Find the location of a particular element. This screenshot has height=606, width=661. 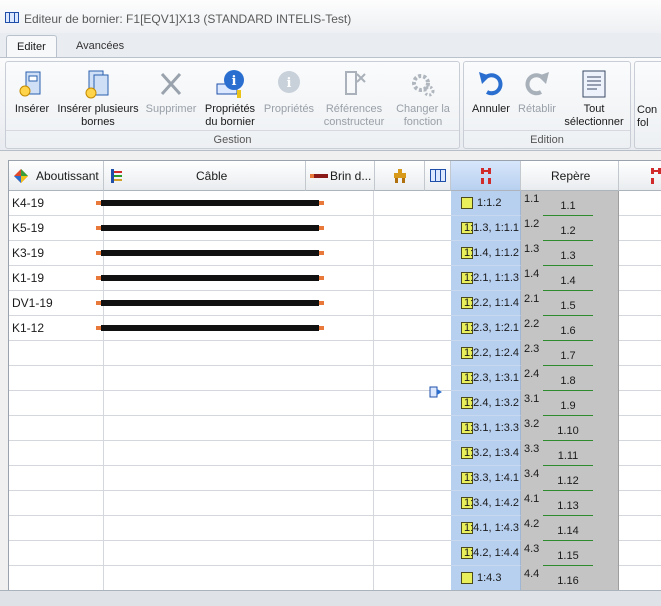

table-row: 1:2.3, 1:3.1 2.4 1.8 is located at coordinates (335, 378).